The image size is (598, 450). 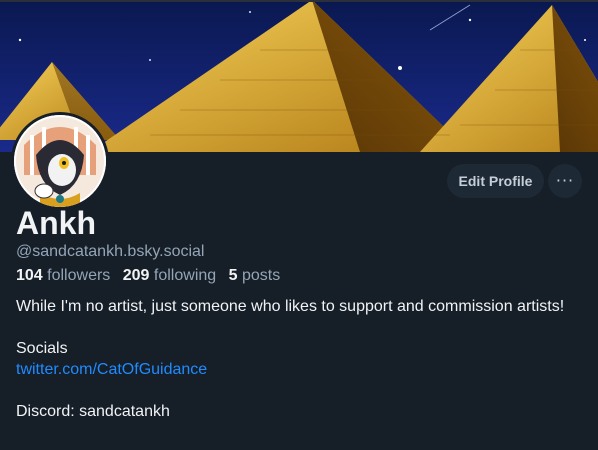 What do you see at coordinates (93, 411) in the screenshot?
I see `bio-discord: Discord: sandcatankh` at bounding box center [93, 411].